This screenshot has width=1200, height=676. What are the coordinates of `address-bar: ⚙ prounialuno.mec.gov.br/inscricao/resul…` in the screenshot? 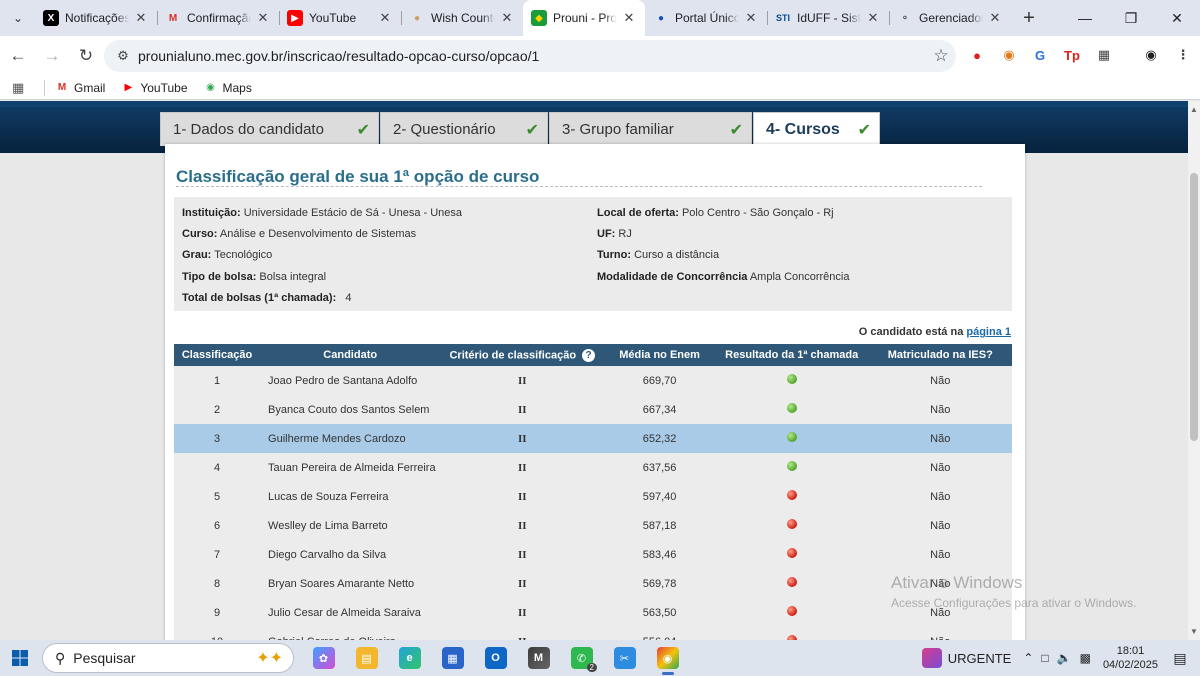 It's located at (530, 56).